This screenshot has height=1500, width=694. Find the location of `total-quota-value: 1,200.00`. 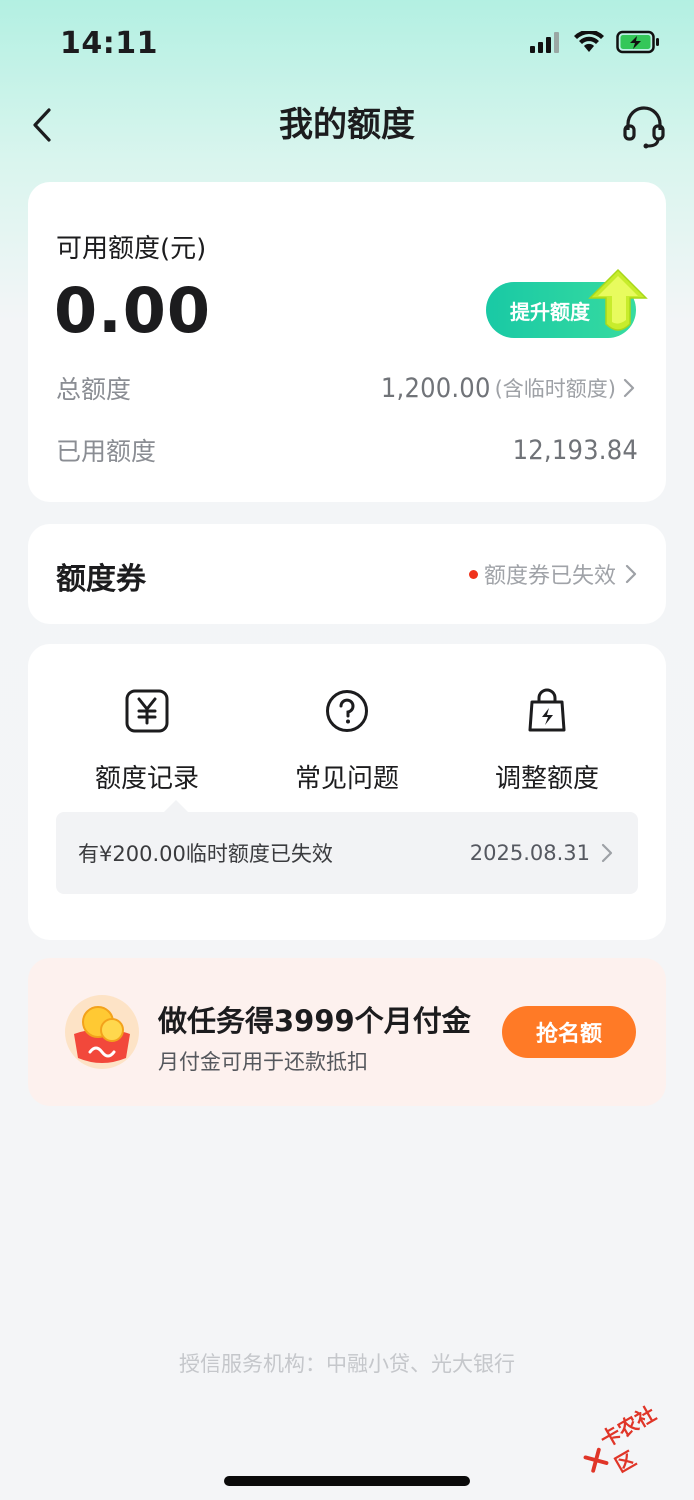

total-quota-value: 1,200.00 is located at coordinates (435, 388).